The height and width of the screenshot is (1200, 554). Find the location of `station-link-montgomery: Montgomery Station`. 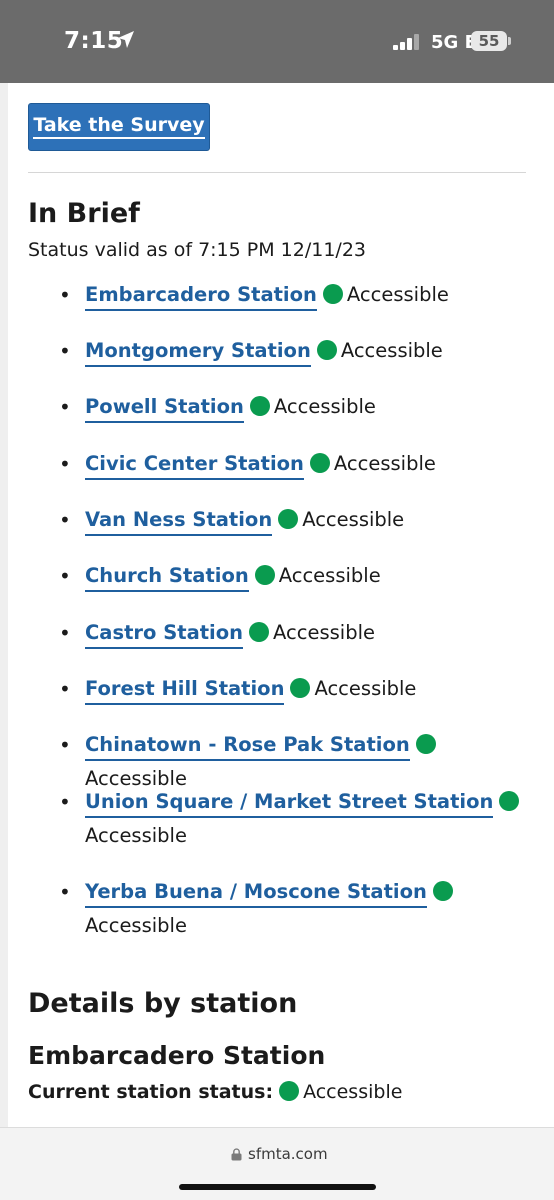

station-link-montgomery: Montgomery Station is located at coordinates (198, 353).